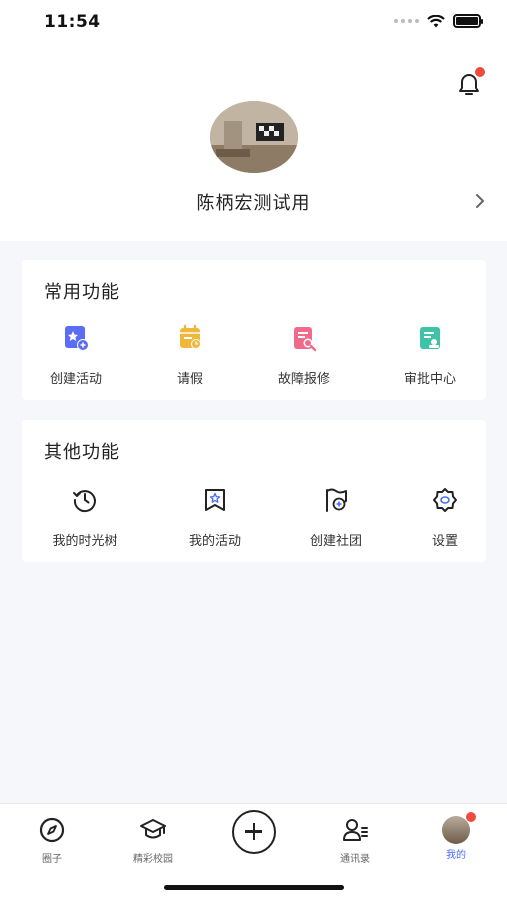  What do you see at coordinates (445, 517) in the screenshot?
I see `settings-button: 设置` at bounding box center [445, 517].